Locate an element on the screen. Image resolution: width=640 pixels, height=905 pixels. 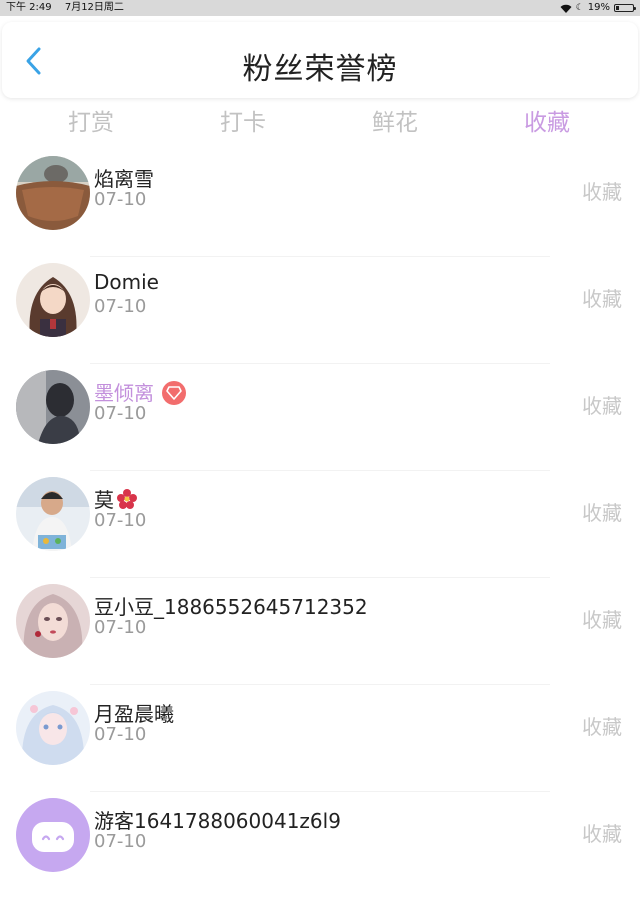
user-name-text: 莫 is located at coordinates (104, 500).